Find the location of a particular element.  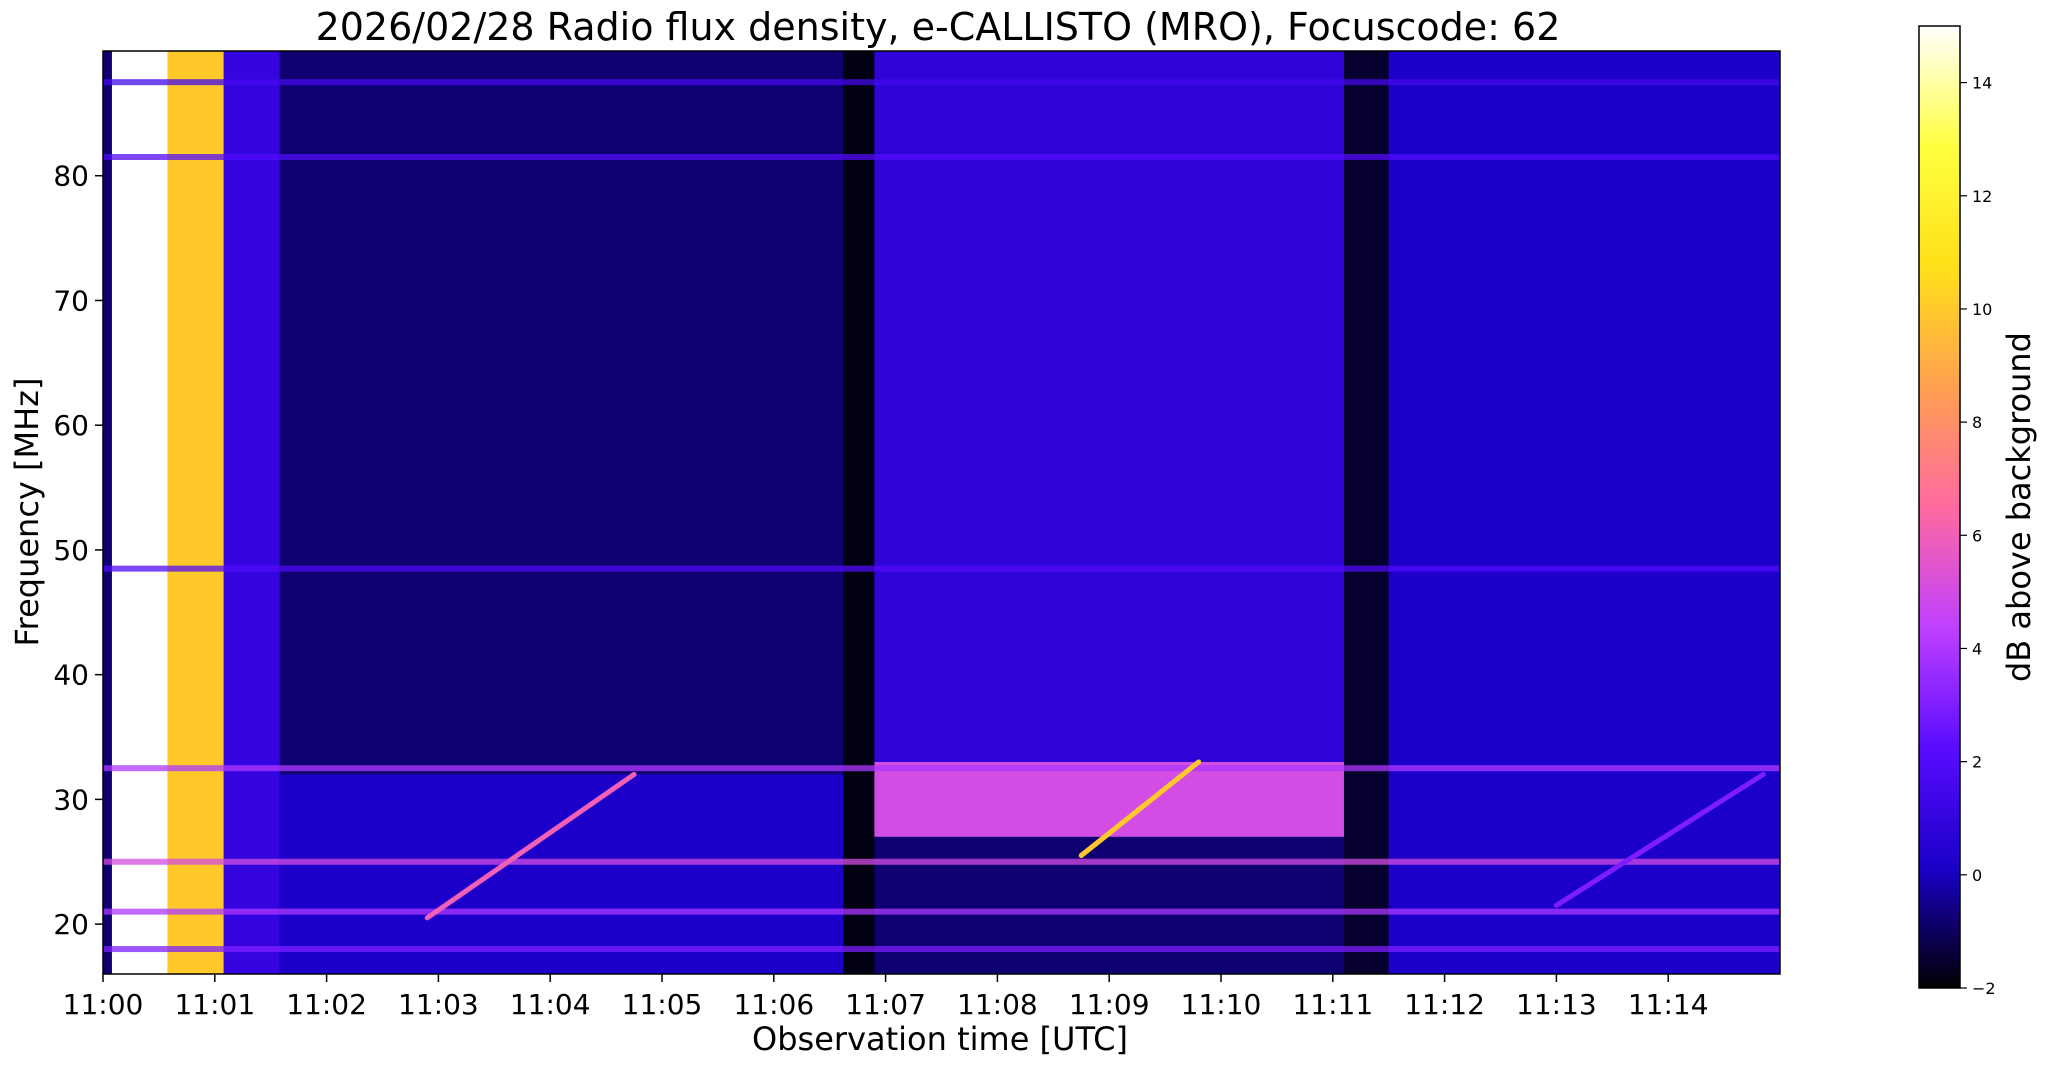

x-tick-label: 11:08 is located at coordinates (997, 1004).